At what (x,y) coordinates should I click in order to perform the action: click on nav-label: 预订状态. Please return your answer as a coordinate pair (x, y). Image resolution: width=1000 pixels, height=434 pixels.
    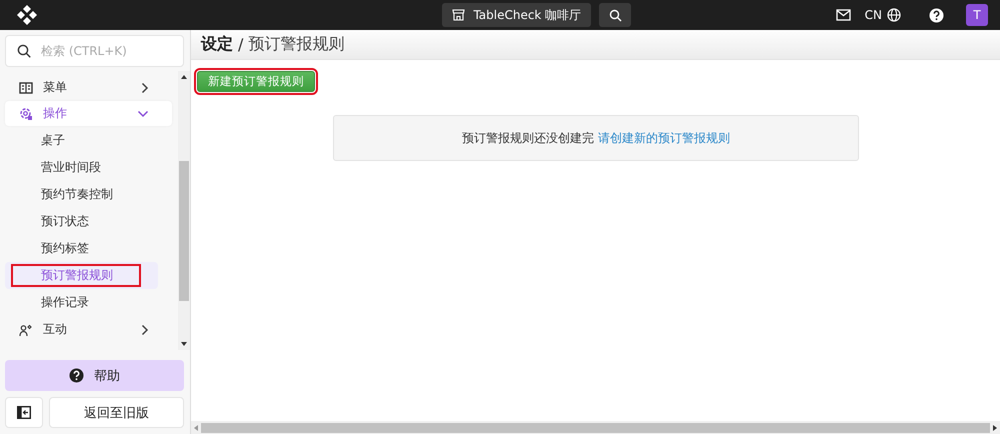
    Looking at the image, I should click on (65, 221).